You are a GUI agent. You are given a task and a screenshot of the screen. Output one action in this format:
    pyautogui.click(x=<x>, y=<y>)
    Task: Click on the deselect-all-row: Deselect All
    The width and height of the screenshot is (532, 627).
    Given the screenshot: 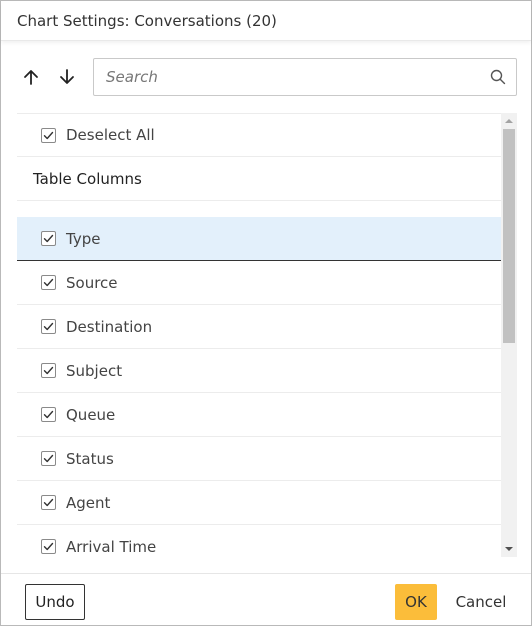 What is the action you would take?
    pyautogui.click(x=259, y=135)
    